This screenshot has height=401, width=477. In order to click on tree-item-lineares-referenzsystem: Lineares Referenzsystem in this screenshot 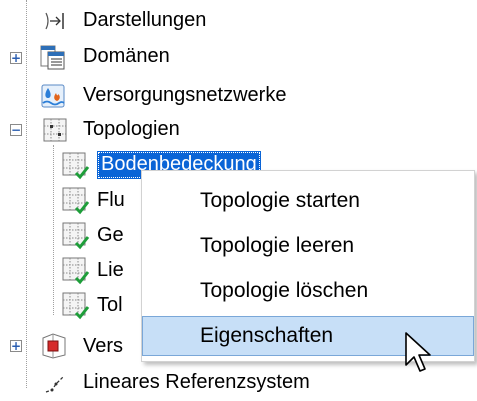, I will do `click(200, 383)`.